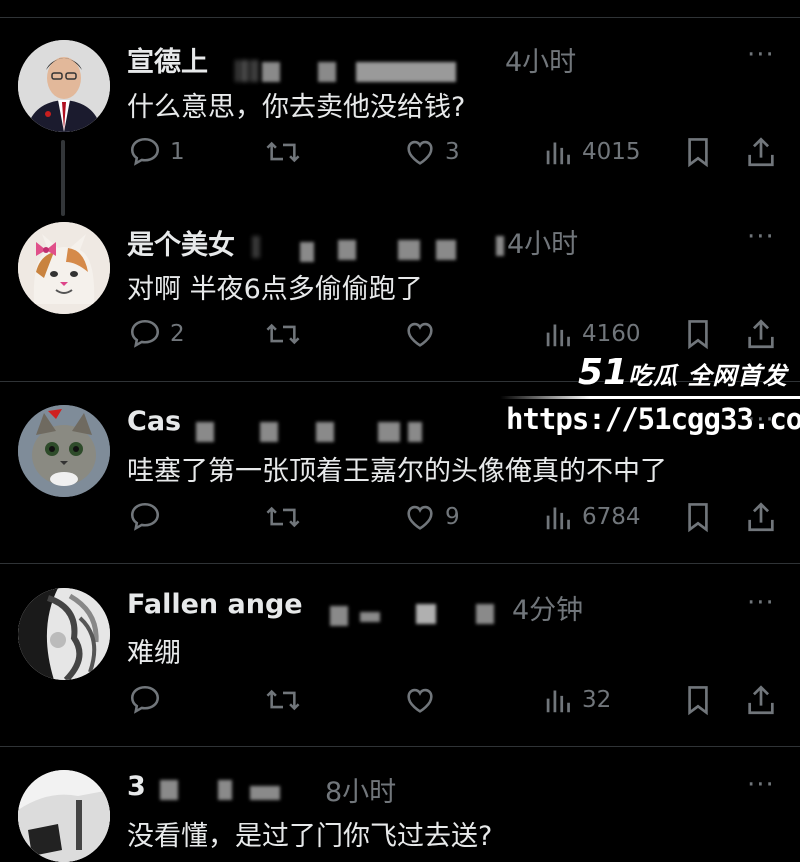 Image resolution: width=800 pixels, height=862 pixels. Describe the element at coordinates (452, 517) in the screenshot. I see `like-count: 9` at that location.